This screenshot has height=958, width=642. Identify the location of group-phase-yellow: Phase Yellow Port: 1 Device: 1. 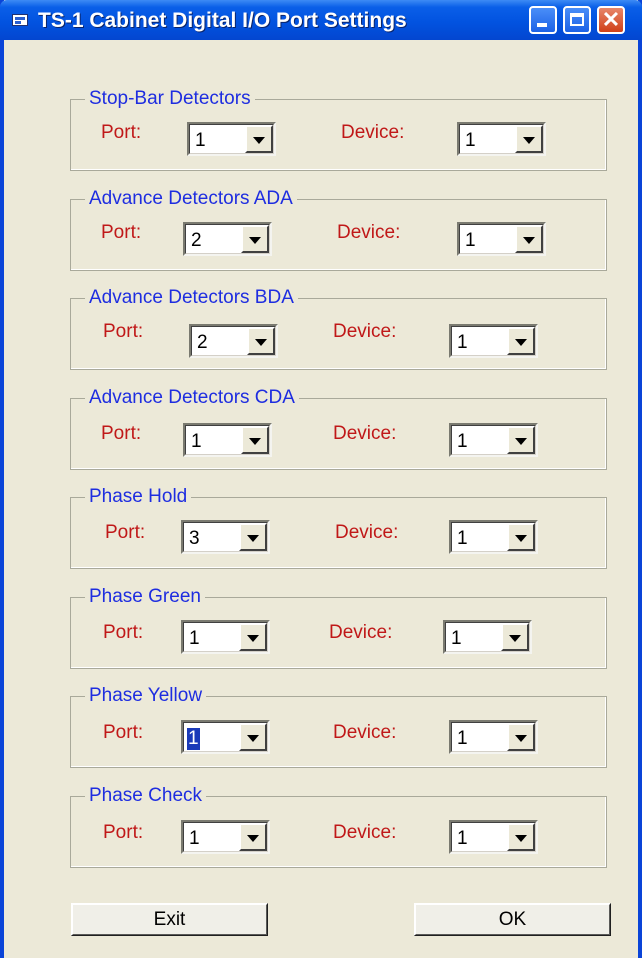
(338, 726).